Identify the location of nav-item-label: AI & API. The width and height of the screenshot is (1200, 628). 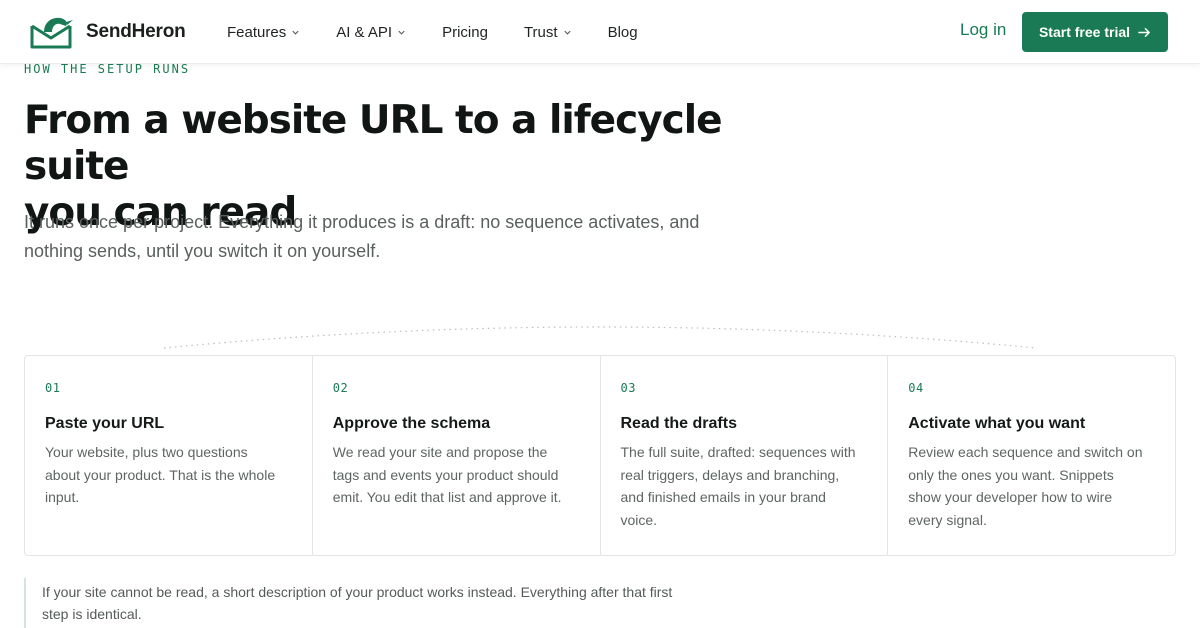
(364, 32).